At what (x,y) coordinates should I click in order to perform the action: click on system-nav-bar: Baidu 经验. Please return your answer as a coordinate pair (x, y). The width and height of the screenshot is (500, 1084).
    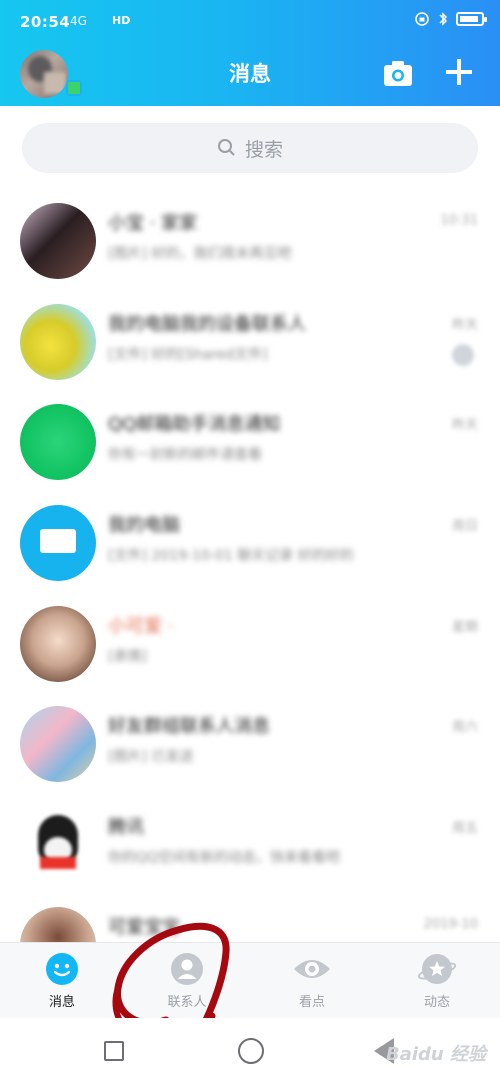
    Looking at the image, I should click on (250, 1051).